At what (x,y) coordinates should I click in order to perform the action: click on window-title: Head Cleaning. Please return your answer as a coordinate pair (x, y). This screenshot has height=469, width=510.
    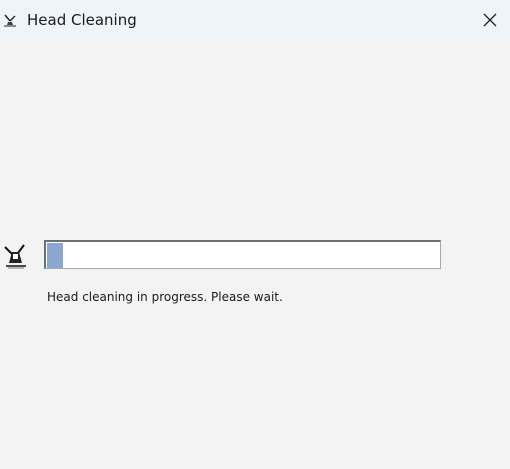
    Looking at the image, I should click on (82, 20).